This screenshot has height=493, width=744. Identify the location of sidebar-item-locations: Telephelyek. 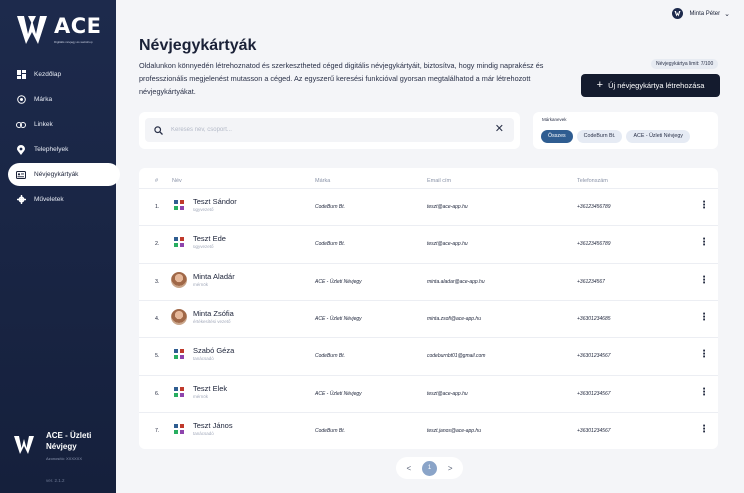
(59, 149).